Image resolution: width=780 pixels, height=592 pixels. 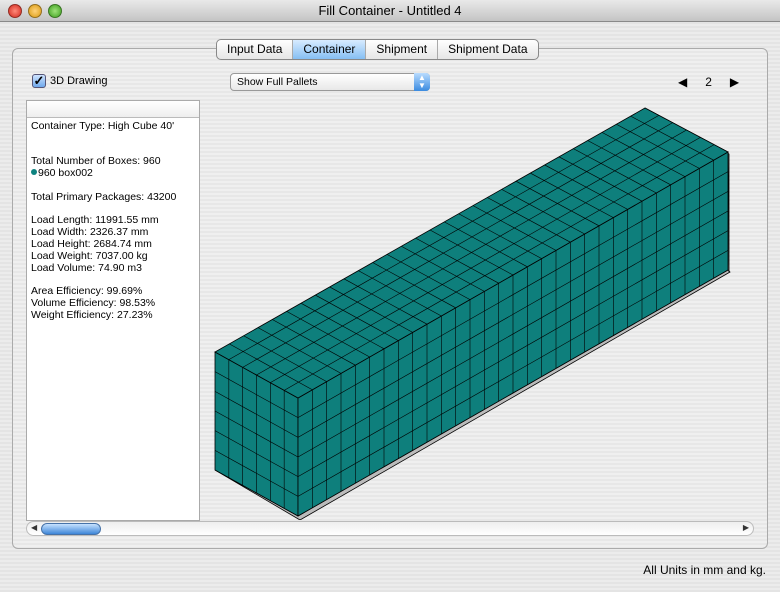 I want to click on units-status: All Units in mm and kg., so click(x=704, y=570).